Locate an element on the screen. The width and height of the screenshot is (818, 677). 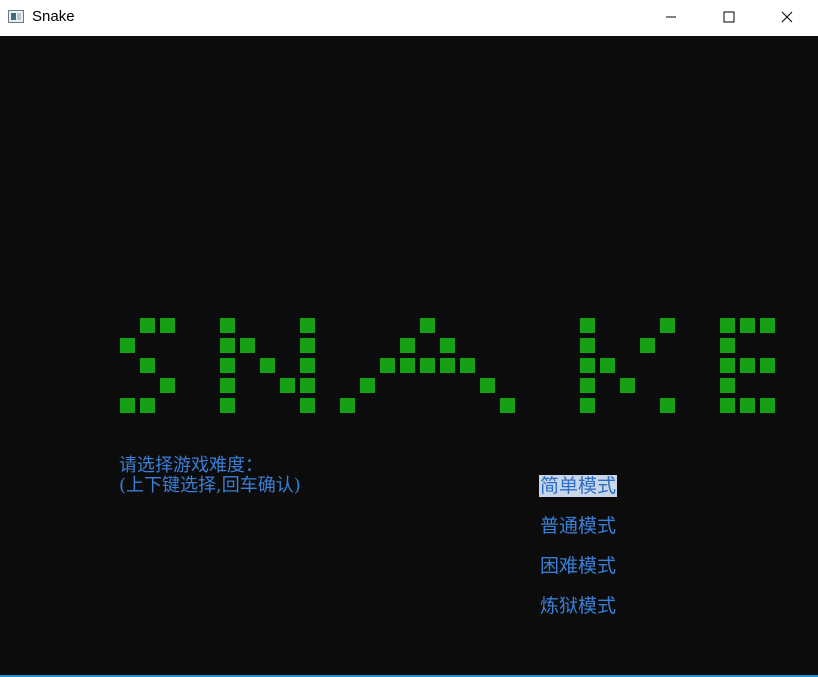
close-button is located at coordinates (787, 17).